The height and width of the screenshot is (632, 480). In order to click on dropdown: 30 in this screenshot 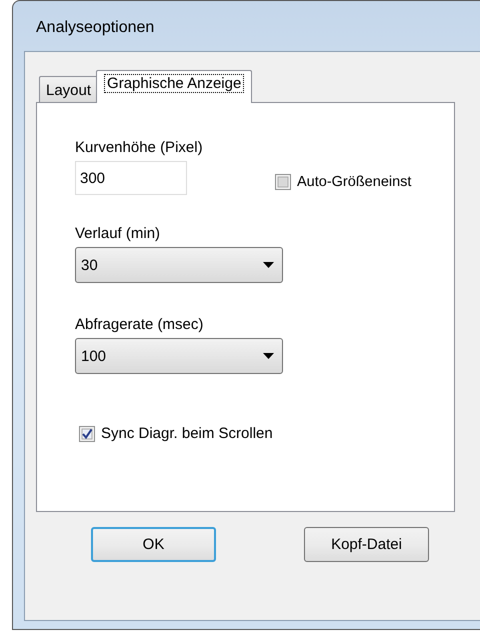, I will do `click(179, 265)`.